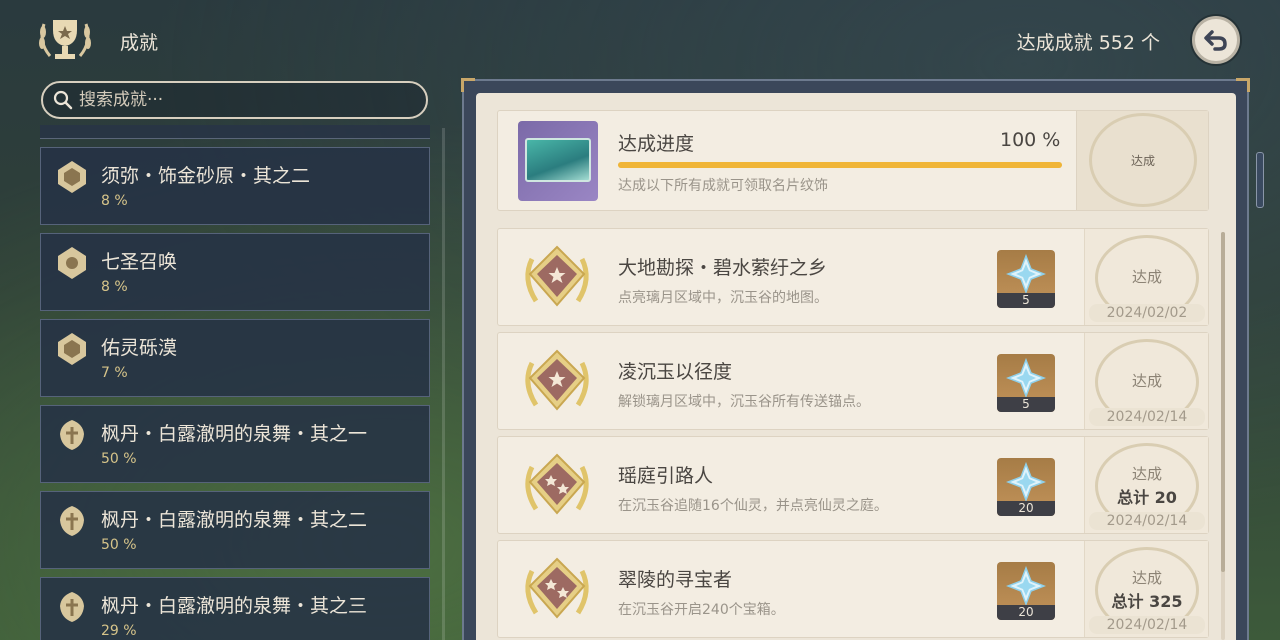 The height and width of the screenshot is (640, 1280). What do you see at coordinates (65, 39) in the screenshot?
I see `trophy-wreath-icon` at bounding box center [65, 39].